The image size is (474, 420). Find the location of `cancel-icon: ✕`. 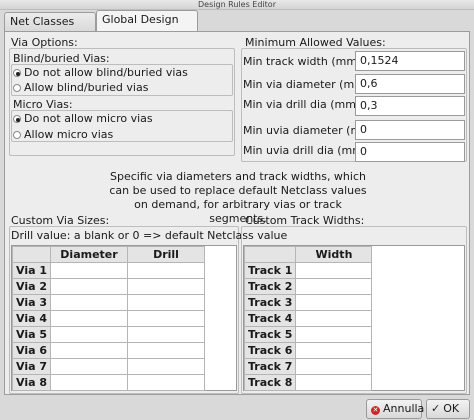

cancel-icon: ✕ is located at coordinates (375, 410).